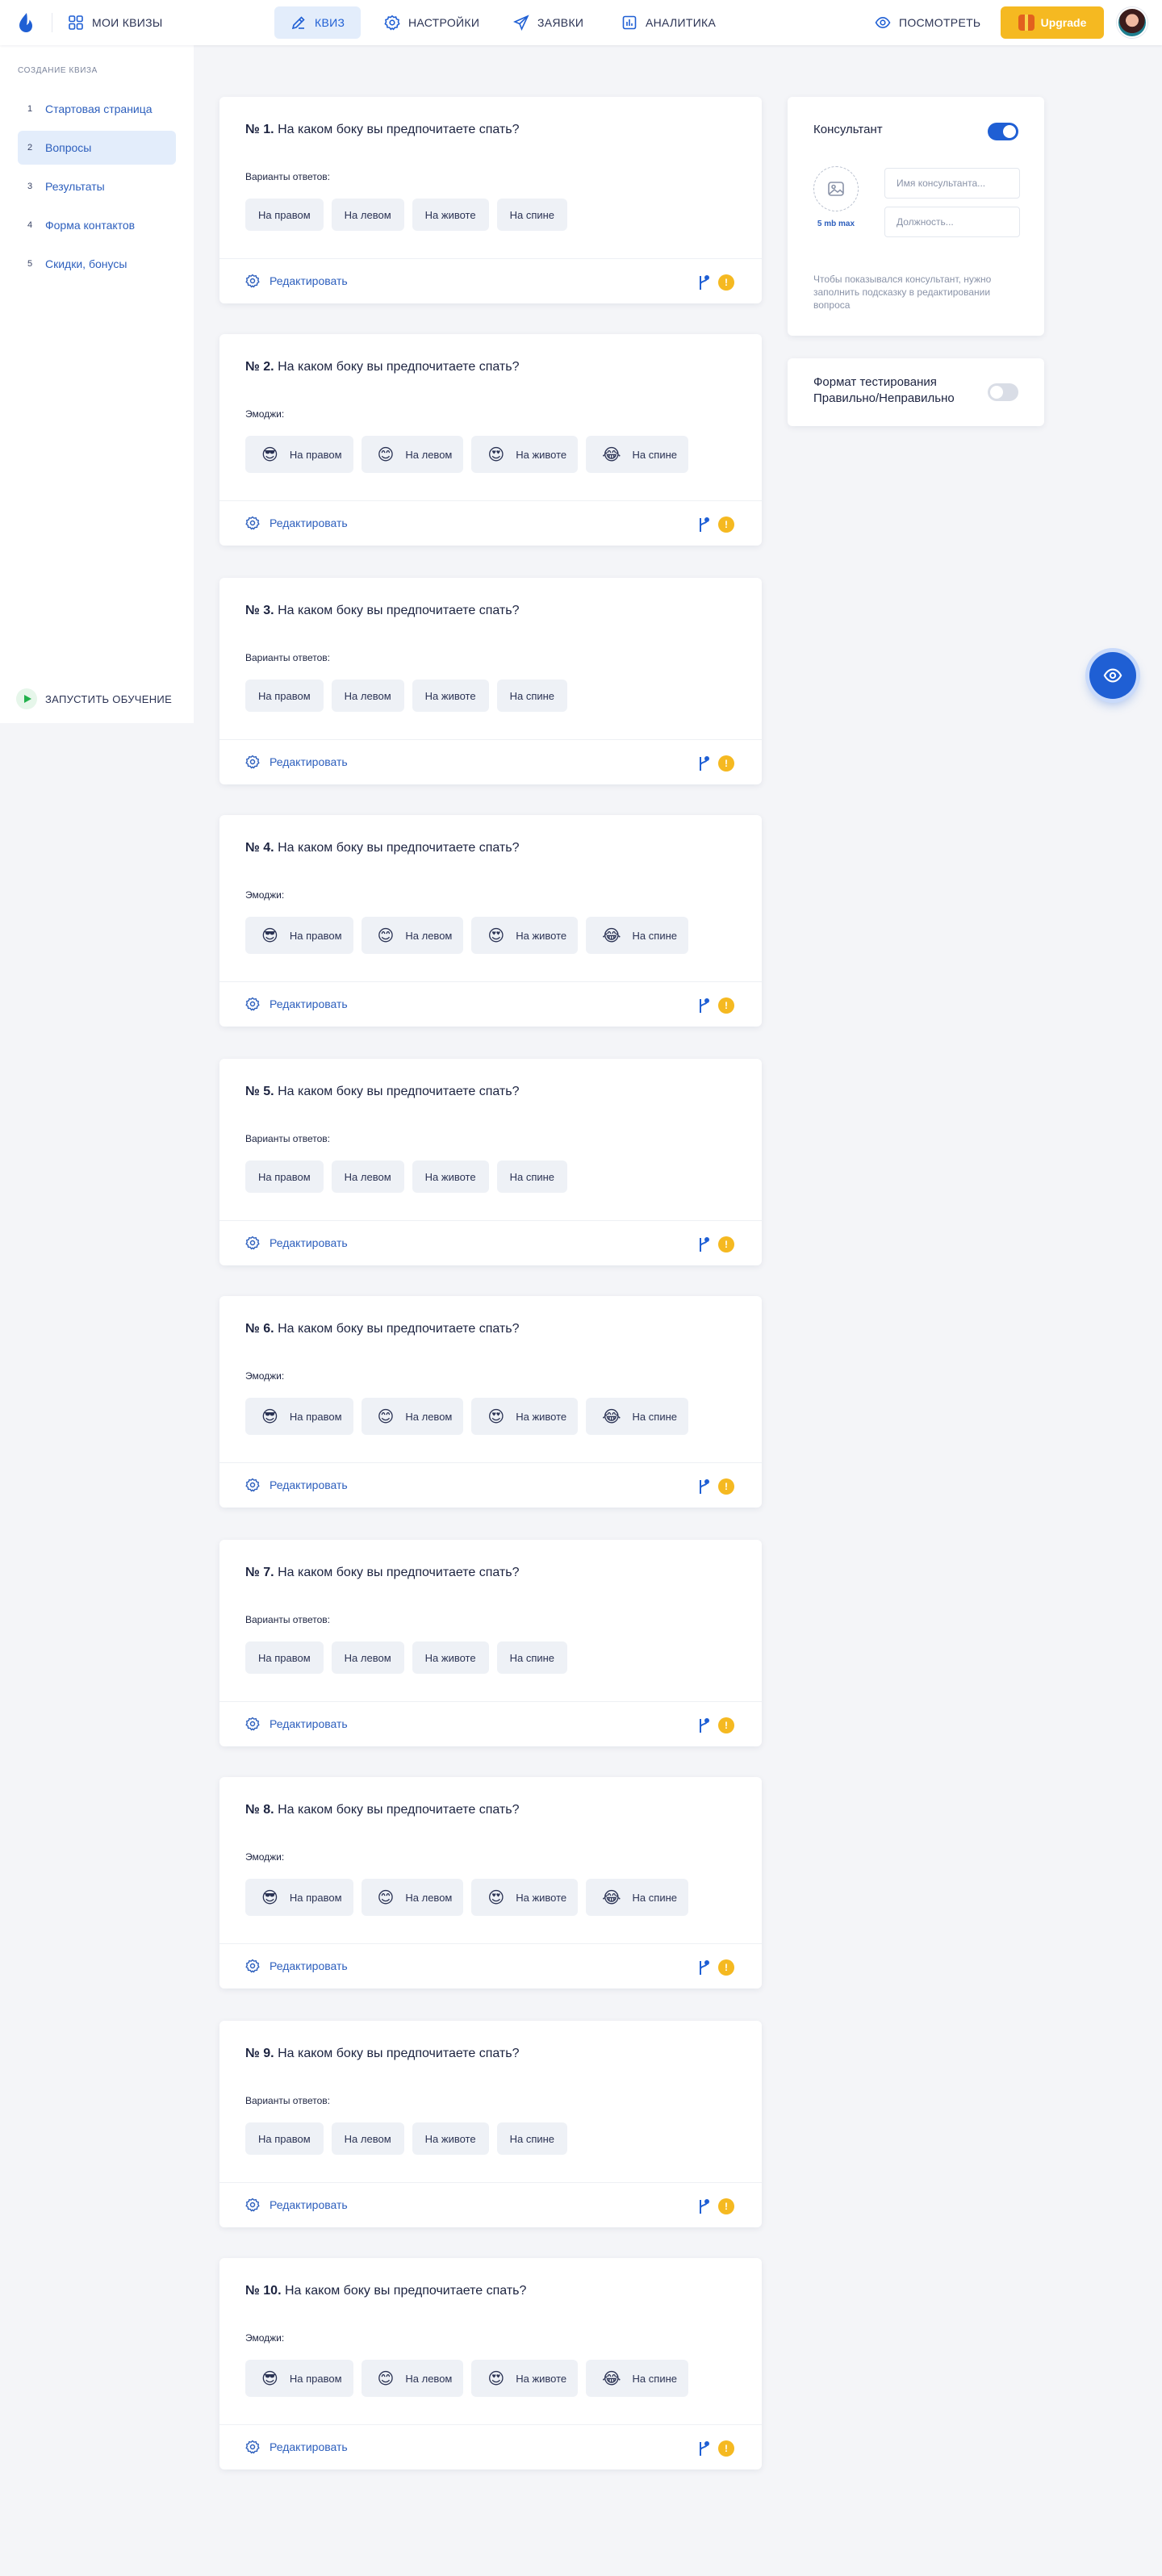 The width and height of the screenshot is (1162, 2576). Describe the element at coordinates (97, 225) in the screenshot. I see `sidebar-item-contact-form: 4 Форма контактов` at that location.